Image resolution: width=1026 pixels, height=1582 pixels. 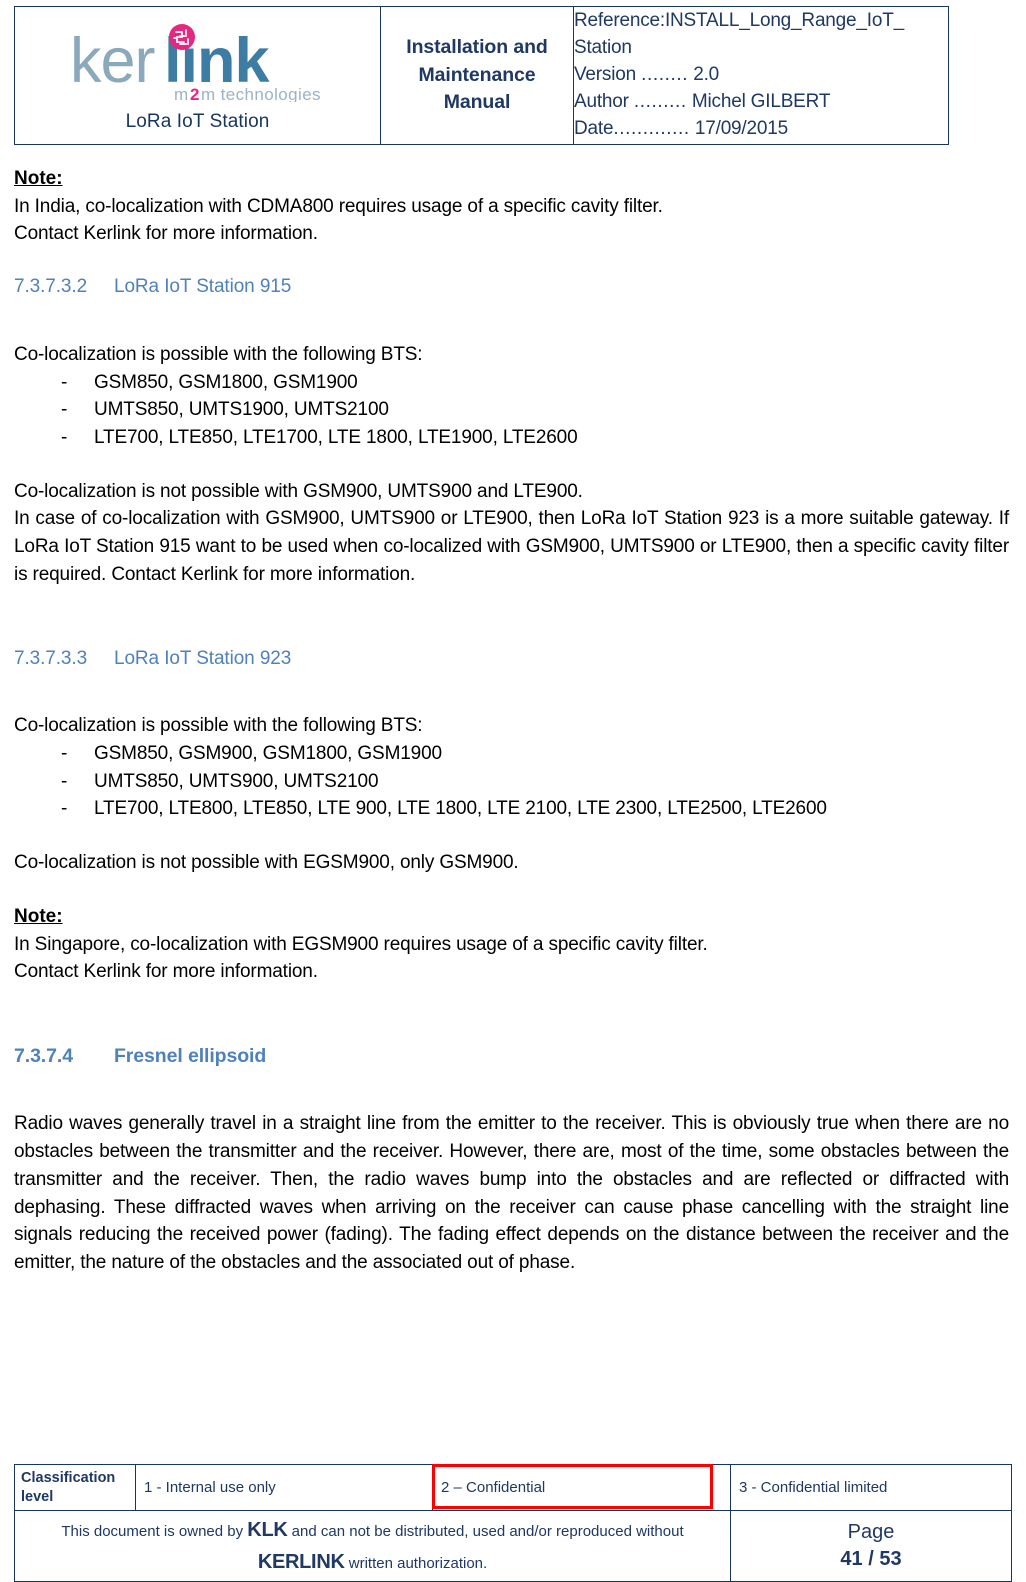 What do you see at coordinates (871, 1559) in the screenshot?
I see `page-number: 41 / 53` at bounding box center [871, 1559].